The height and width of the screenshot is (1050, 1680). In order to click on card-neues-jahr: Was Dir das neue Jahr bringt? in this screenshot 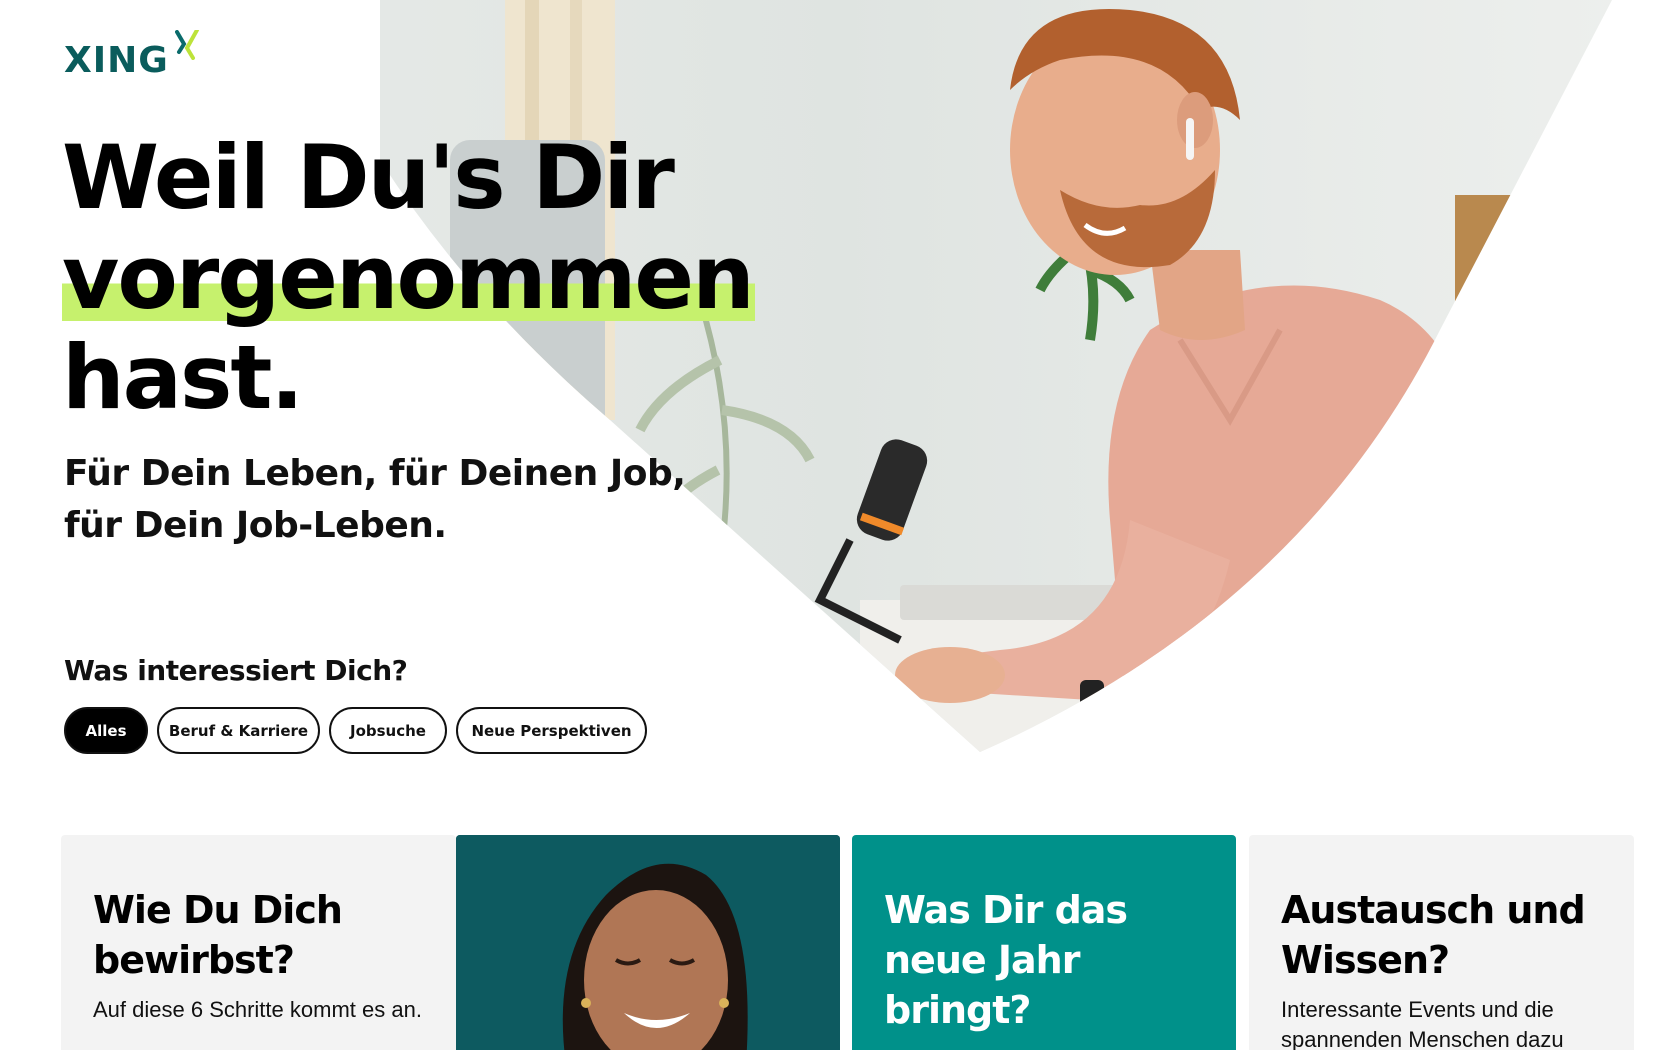, I will do `click(1044, 942)`.